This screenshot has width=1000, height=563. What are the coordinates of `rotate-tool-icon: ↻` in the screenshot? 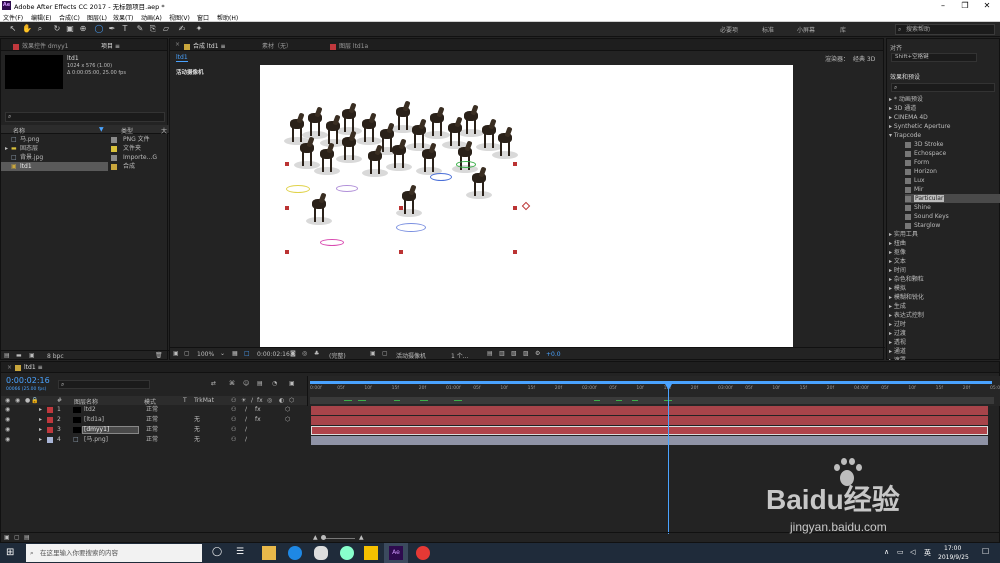 It's located at (57, 29).